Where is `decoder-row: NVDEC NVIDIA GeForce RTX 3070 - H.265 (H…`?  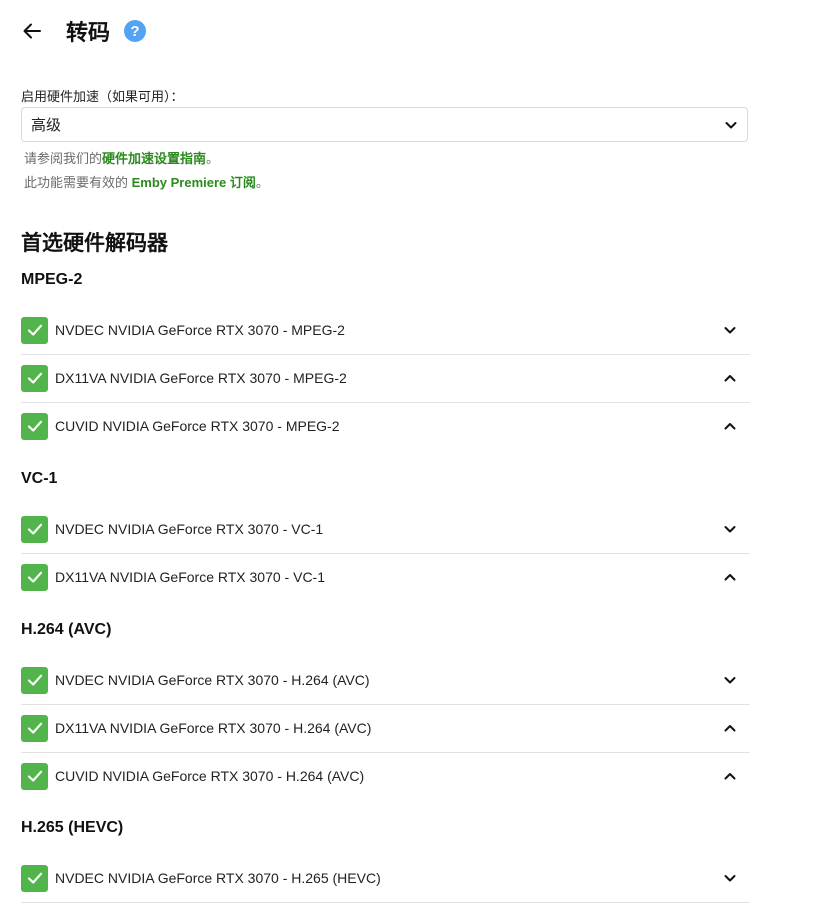
decoder-row: NVDEC NVIDIA GeForce RTX 3070 - H.265 (H… is located at coordinates (385, 878).